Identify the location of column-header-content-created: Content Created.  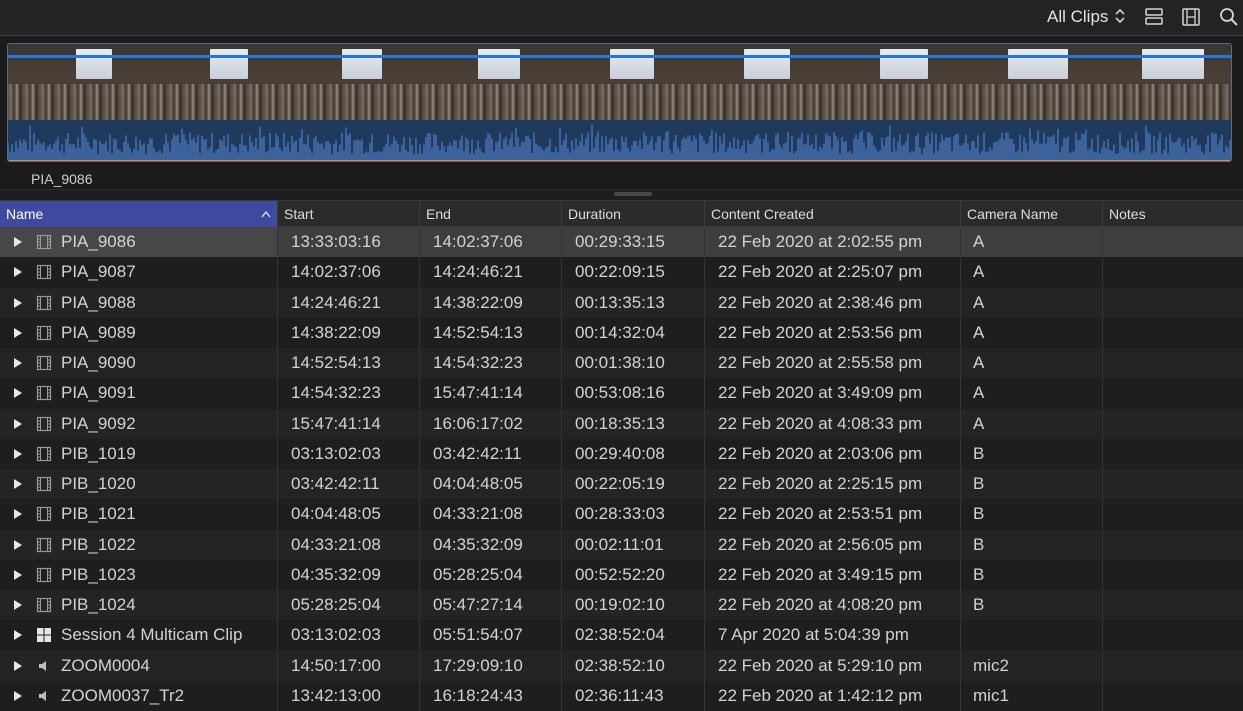
(833, 214).